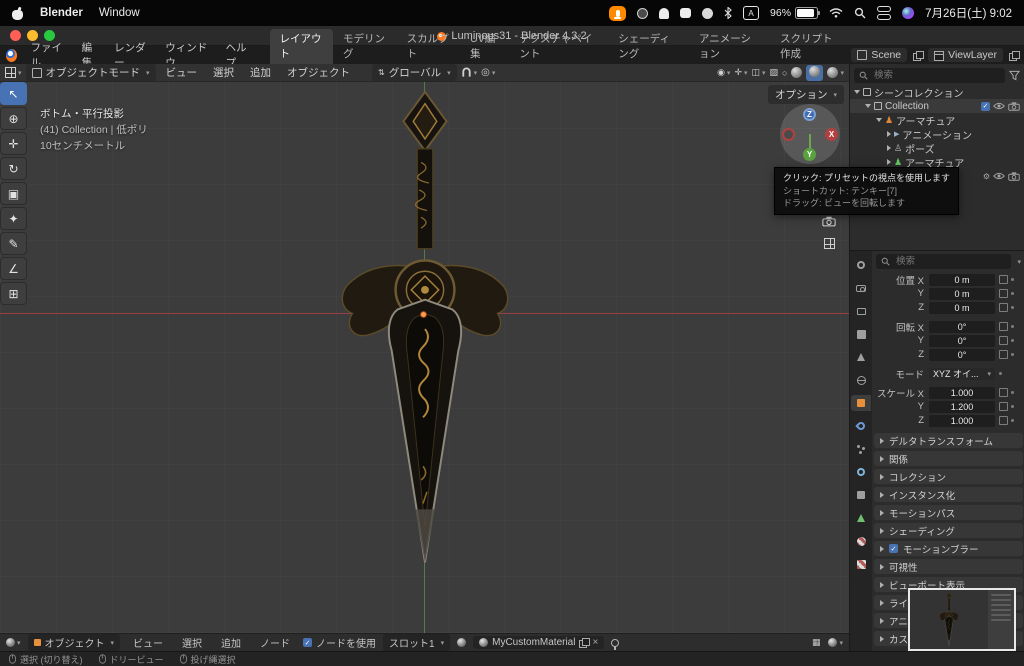 This screenshot has width=1024, height=666. Describe the element at coordinates (13, 268) in the screenshot. I see `tool-measure: ∠` at that location.